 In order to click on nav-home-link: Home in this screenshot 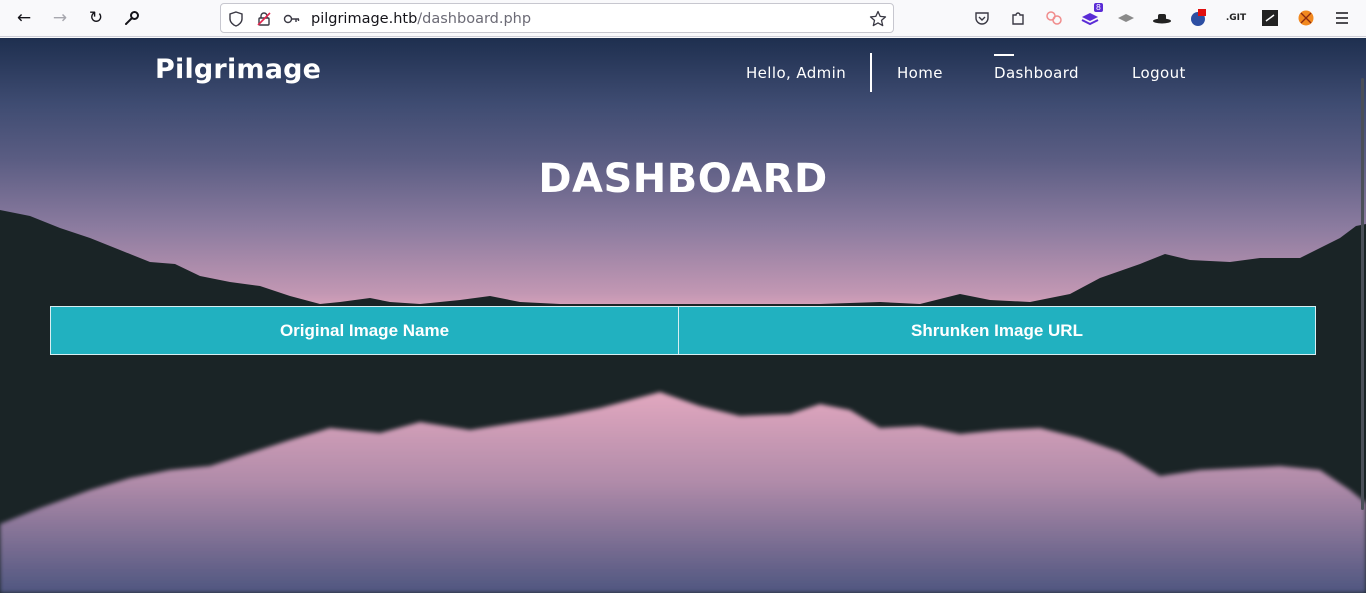, I will do `click(920, 73)`.